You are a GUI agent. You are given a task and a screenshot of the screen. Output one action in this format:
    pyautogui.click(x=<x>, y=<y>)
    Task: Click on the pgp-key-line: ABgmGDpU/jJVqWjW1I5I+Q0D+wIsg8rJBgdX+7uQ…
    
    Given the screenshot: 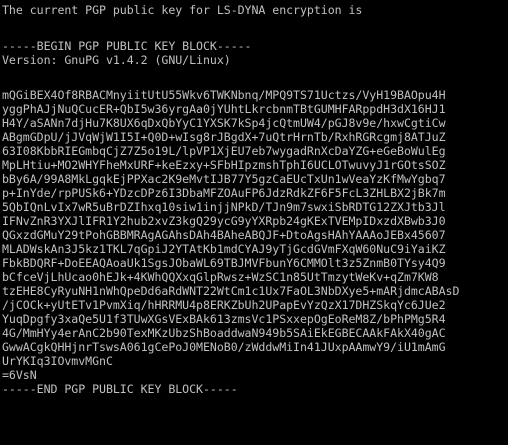 What is the action you would take?
    pyautogui.click(x=224, y=137)
    